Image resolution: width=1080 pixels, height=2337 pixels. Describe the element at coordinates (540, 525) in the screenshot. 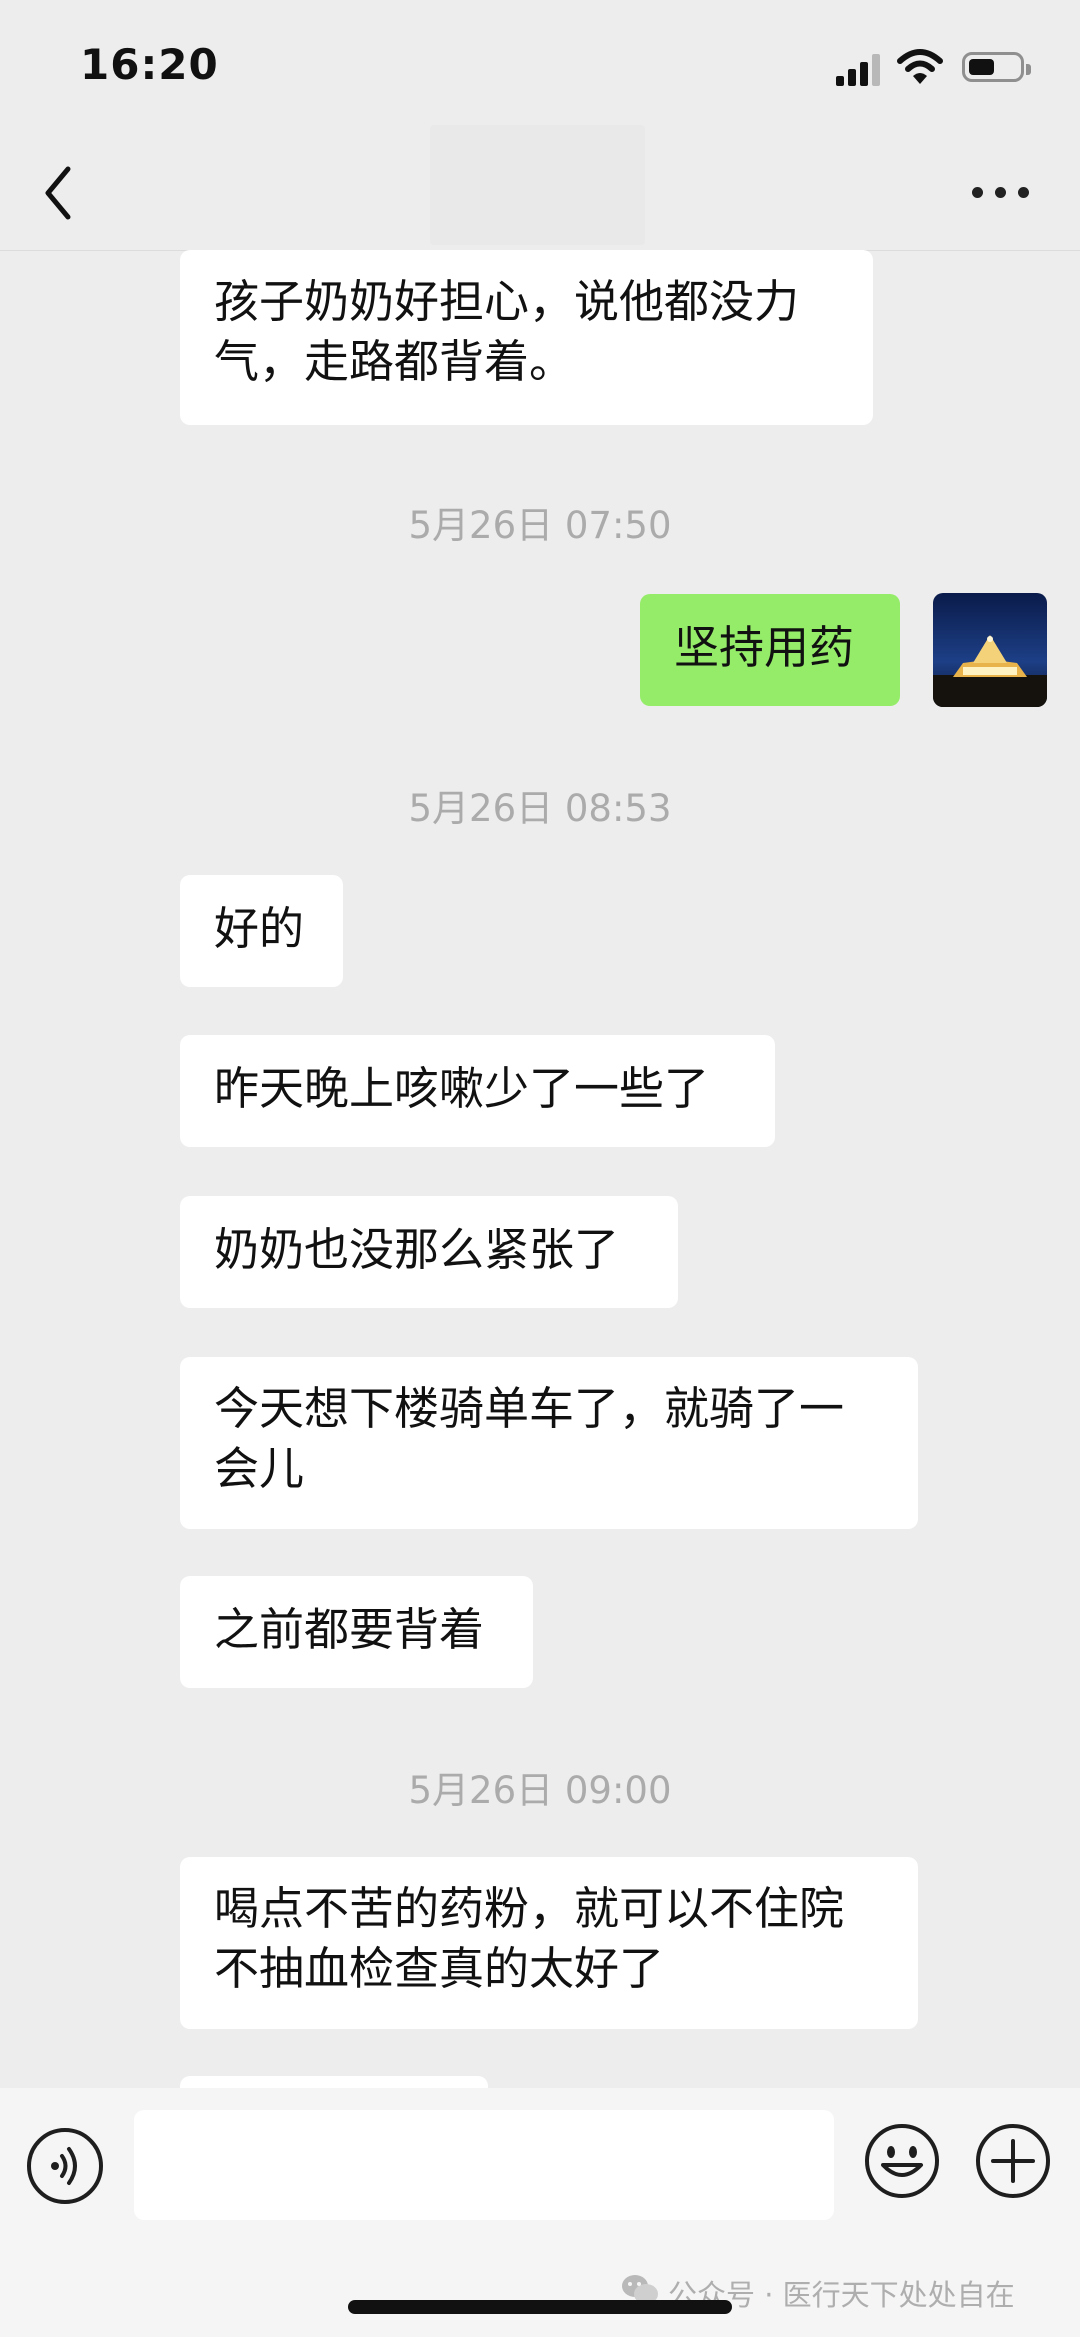

I see `message-timestamp: 5月26日 07:50` at that location.